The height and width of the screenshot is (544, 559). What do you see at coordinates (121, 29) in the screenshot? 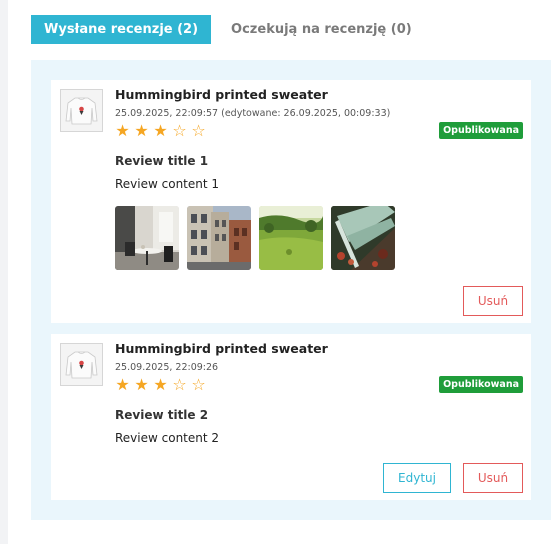
I see `tab-sent-reviews: Wysłane recenzje (2)` at bounding box center [121, 29].